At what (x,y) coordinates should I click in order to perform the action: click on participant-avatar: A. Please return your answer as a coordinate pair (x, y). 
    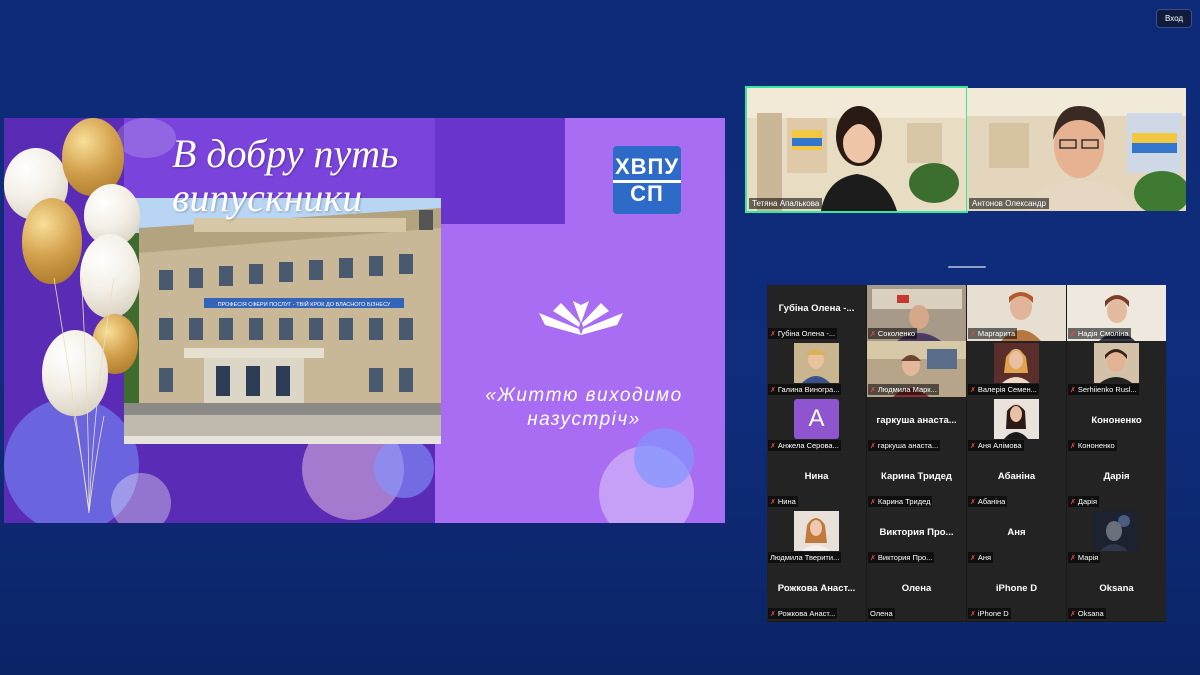
    Looking at the image, I should click on (816, 419).